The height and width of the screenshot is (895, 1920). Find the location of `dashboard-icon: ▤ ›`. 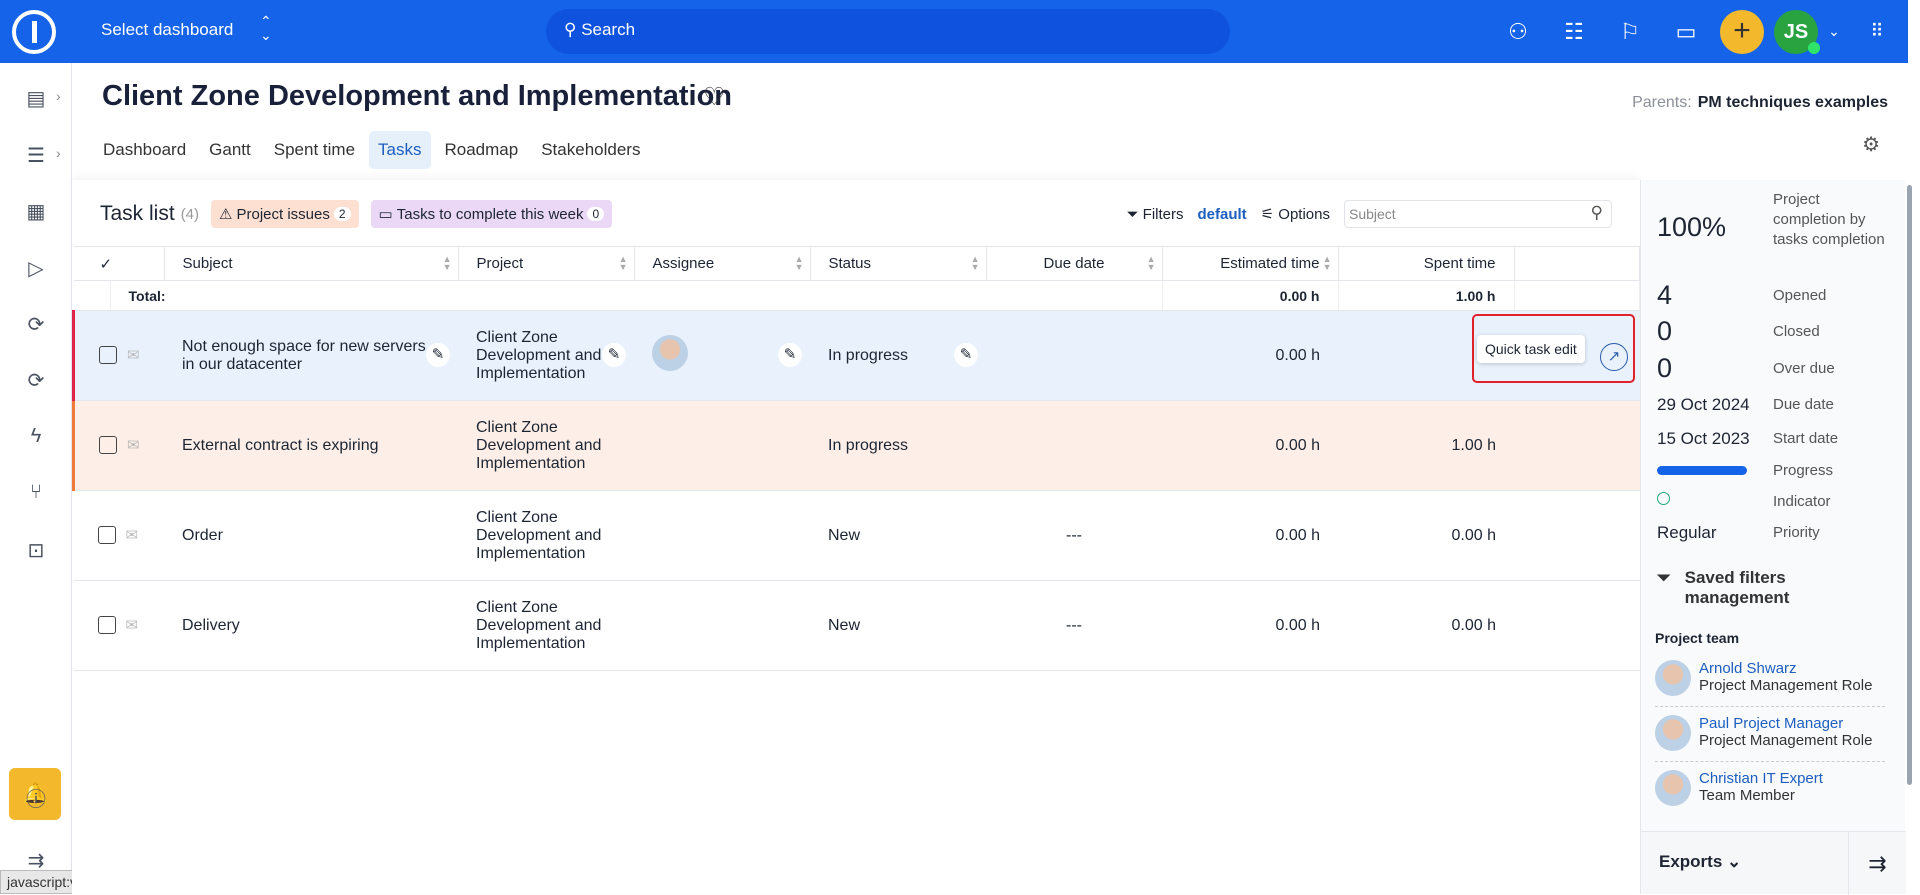

dashboard-icon: ▤ › is located at coordinates (41, 100).